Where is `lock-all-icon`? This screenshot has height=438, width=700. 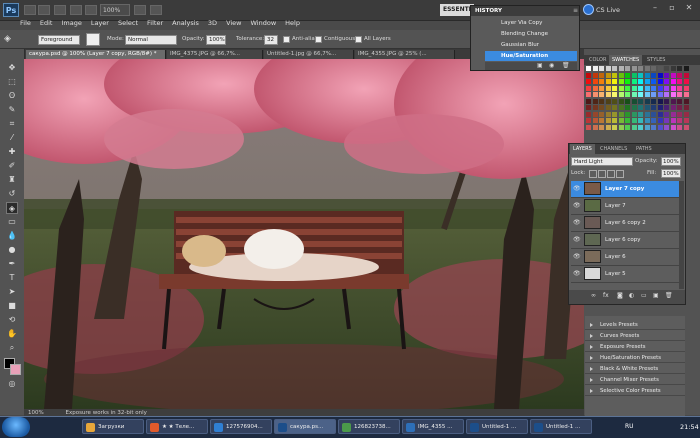
lock-all-icon is located at coordinates (620, 174).